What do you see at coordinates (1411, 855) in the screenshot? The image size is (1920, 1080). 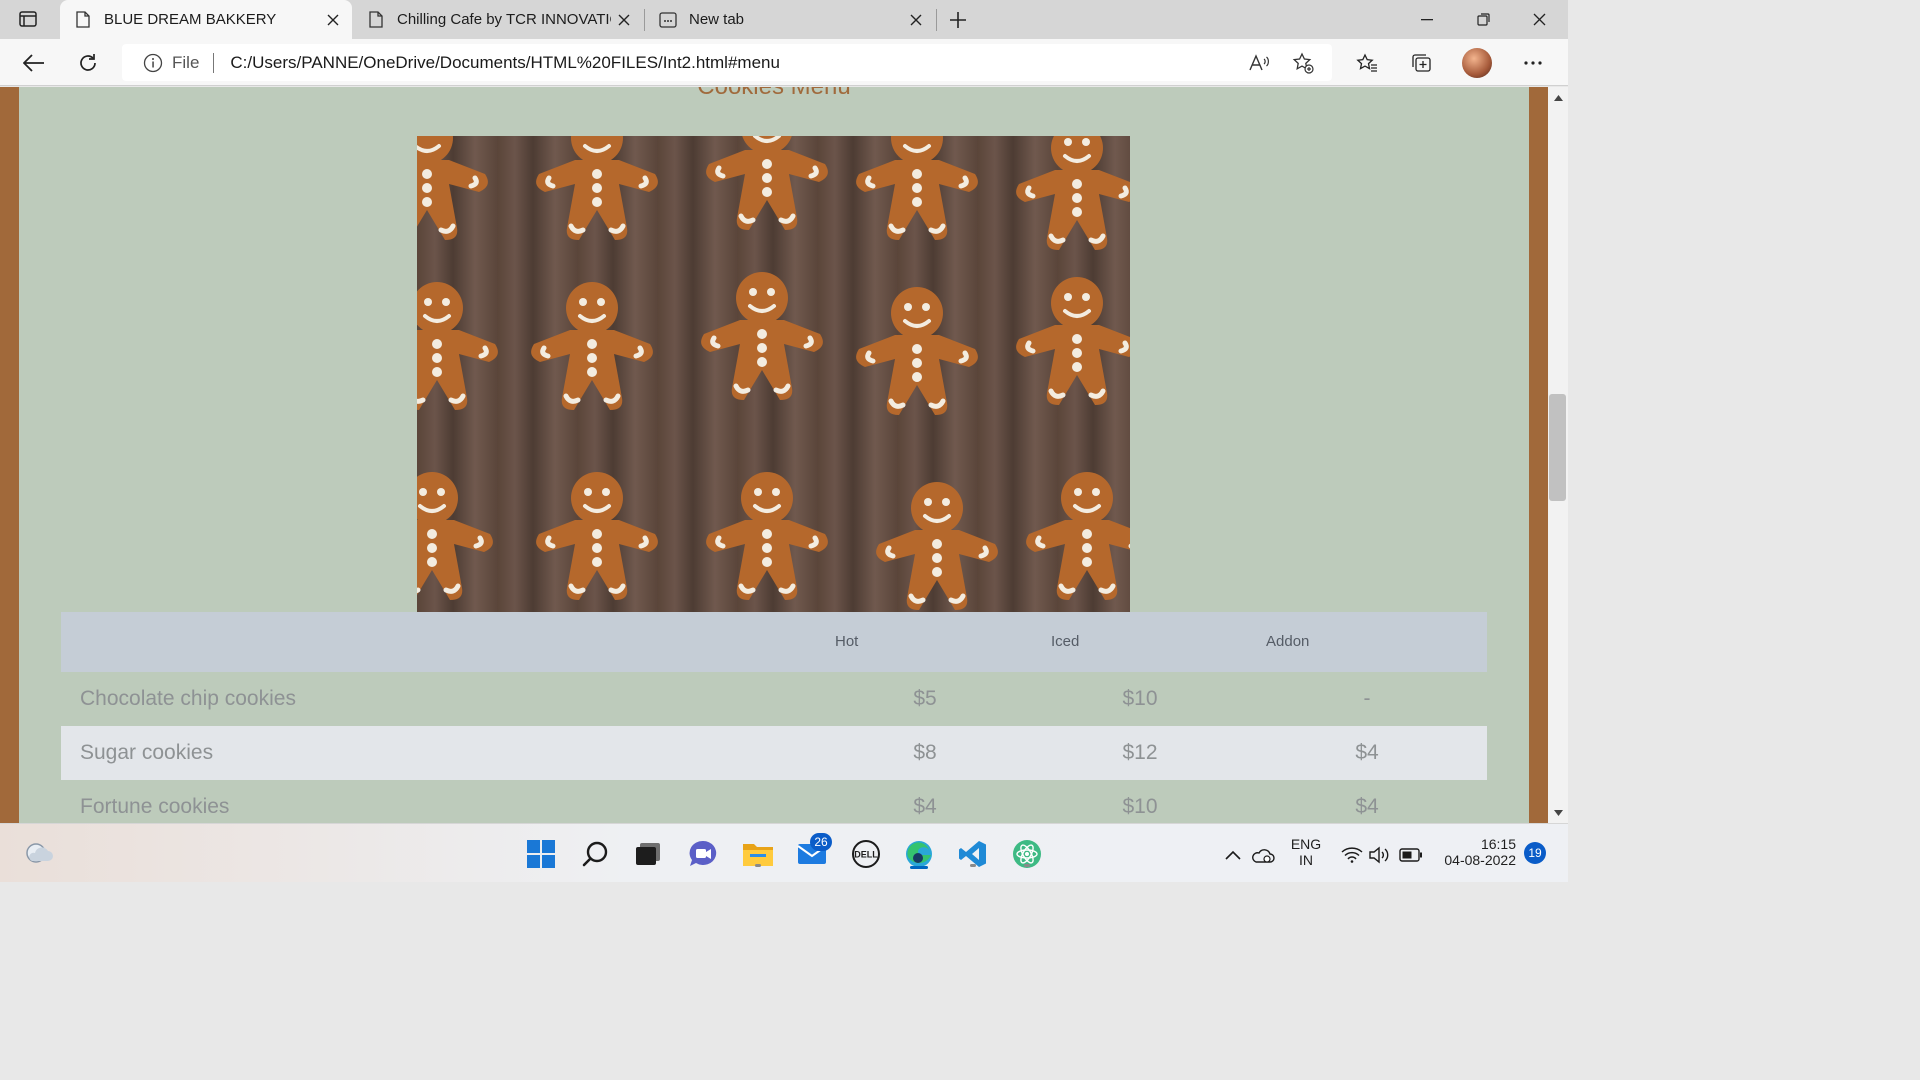 I see `battery-icon` at bounding box center [1411, 855].